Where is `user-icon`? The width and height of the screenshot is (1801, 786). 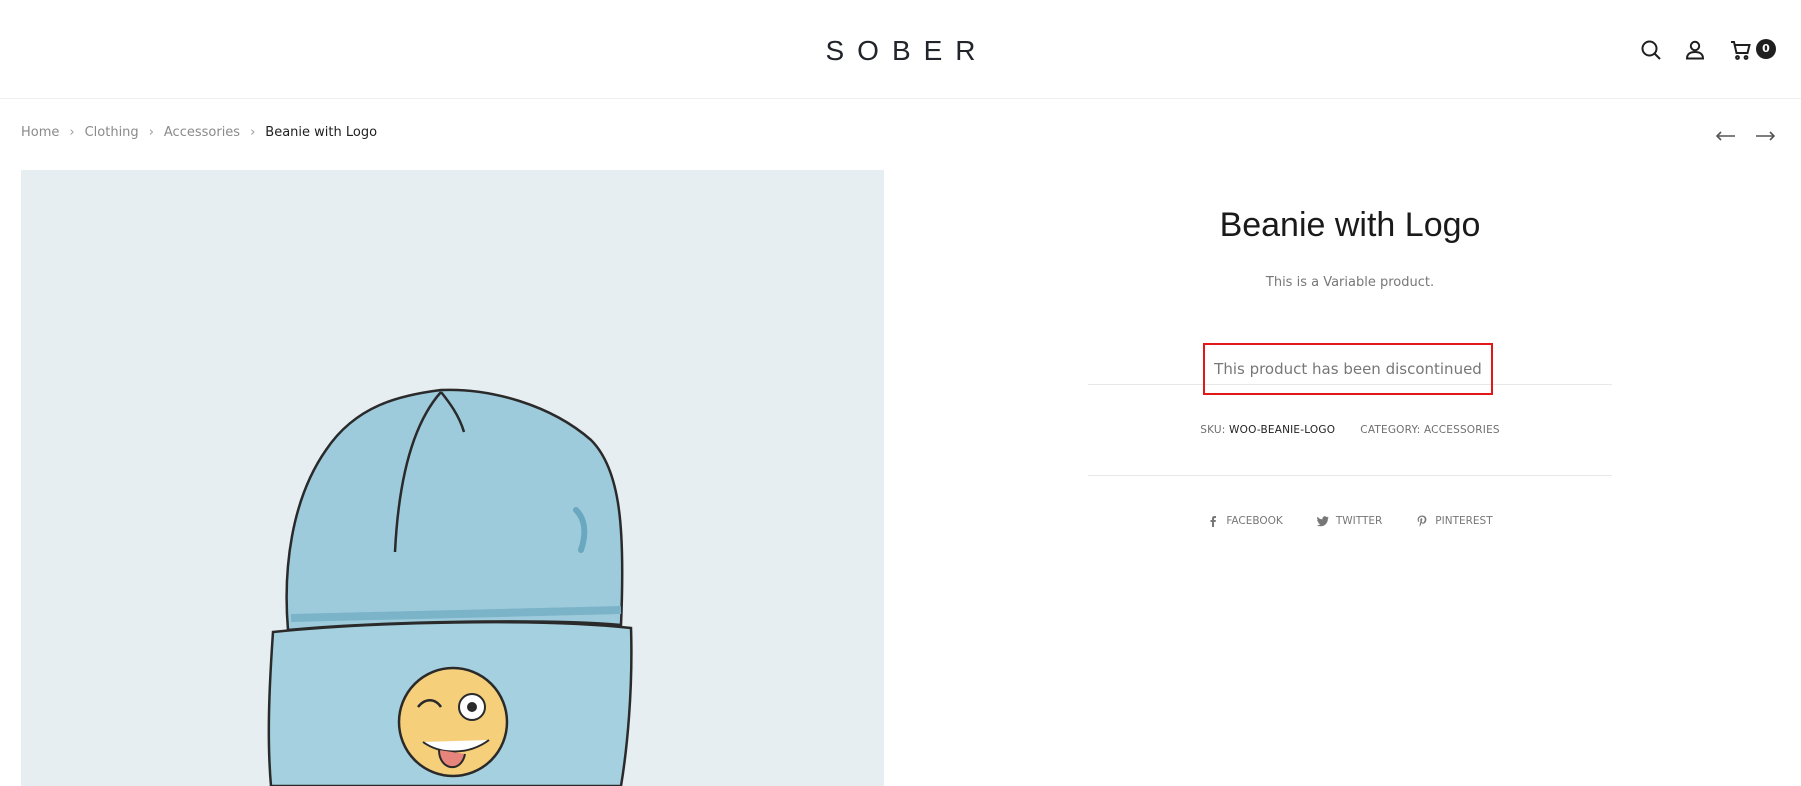 user-icon is located at coordinates (1695, 50).